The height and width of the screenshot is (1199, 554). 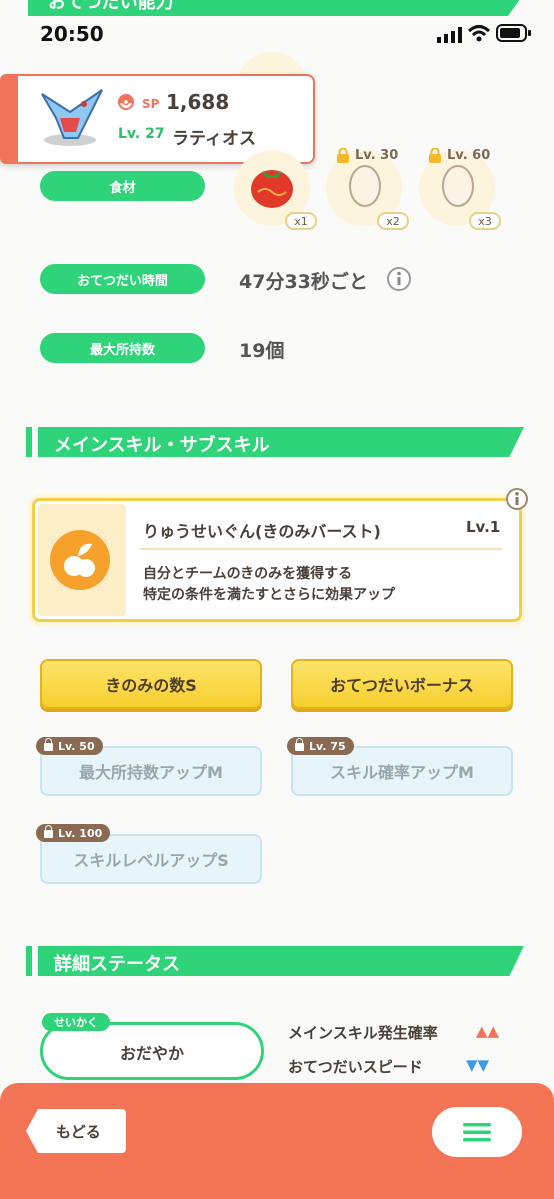 What do you see at coordinates (122, 348) in the screenshot?
I see `max-carry-label: 最大所持数` at bounding box center [122, 348].